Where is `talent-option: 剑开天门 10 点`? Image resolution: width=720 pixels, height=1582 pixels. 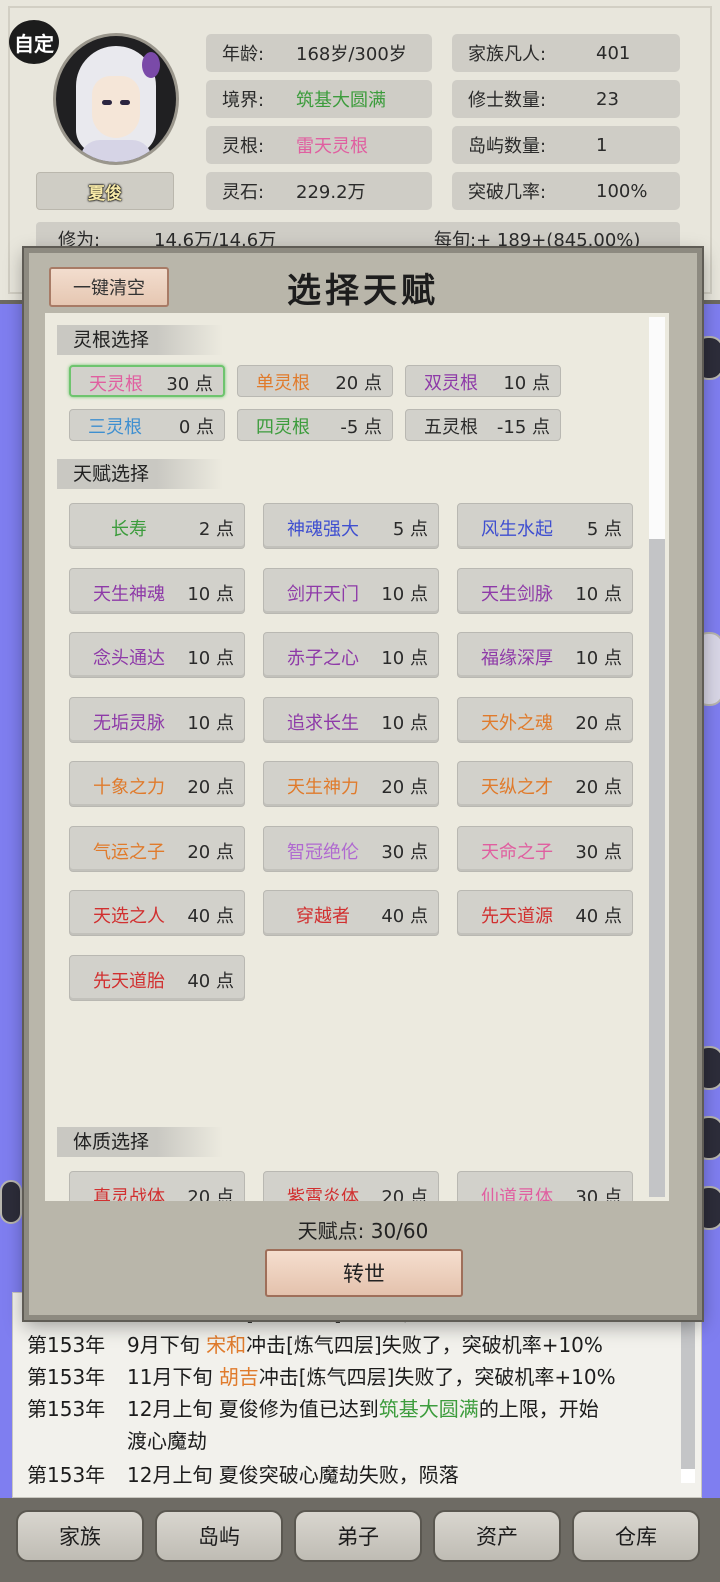
talent-option: 剑开天门 10 点 is located at coordinates (351, 590).